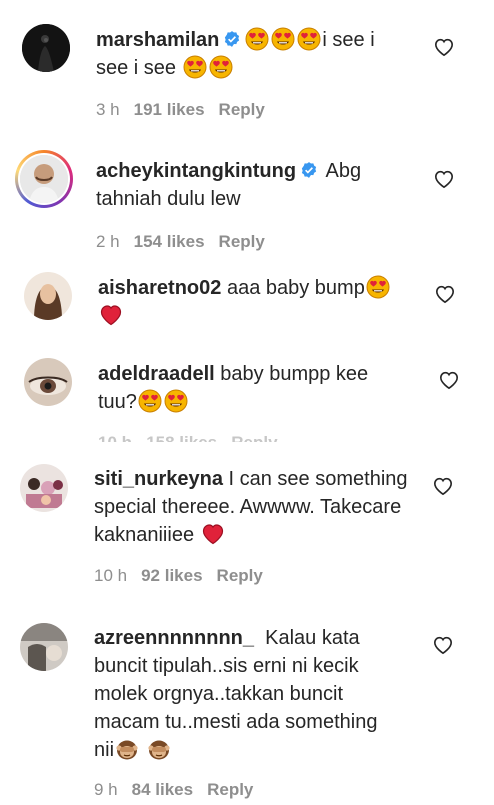 The width and height of the screenshot is (494, 805). What do you see at coordinates (196, 171) in the screenshot?
I see `username-link: acheykintangkintung` at bounding box center [196, 171].